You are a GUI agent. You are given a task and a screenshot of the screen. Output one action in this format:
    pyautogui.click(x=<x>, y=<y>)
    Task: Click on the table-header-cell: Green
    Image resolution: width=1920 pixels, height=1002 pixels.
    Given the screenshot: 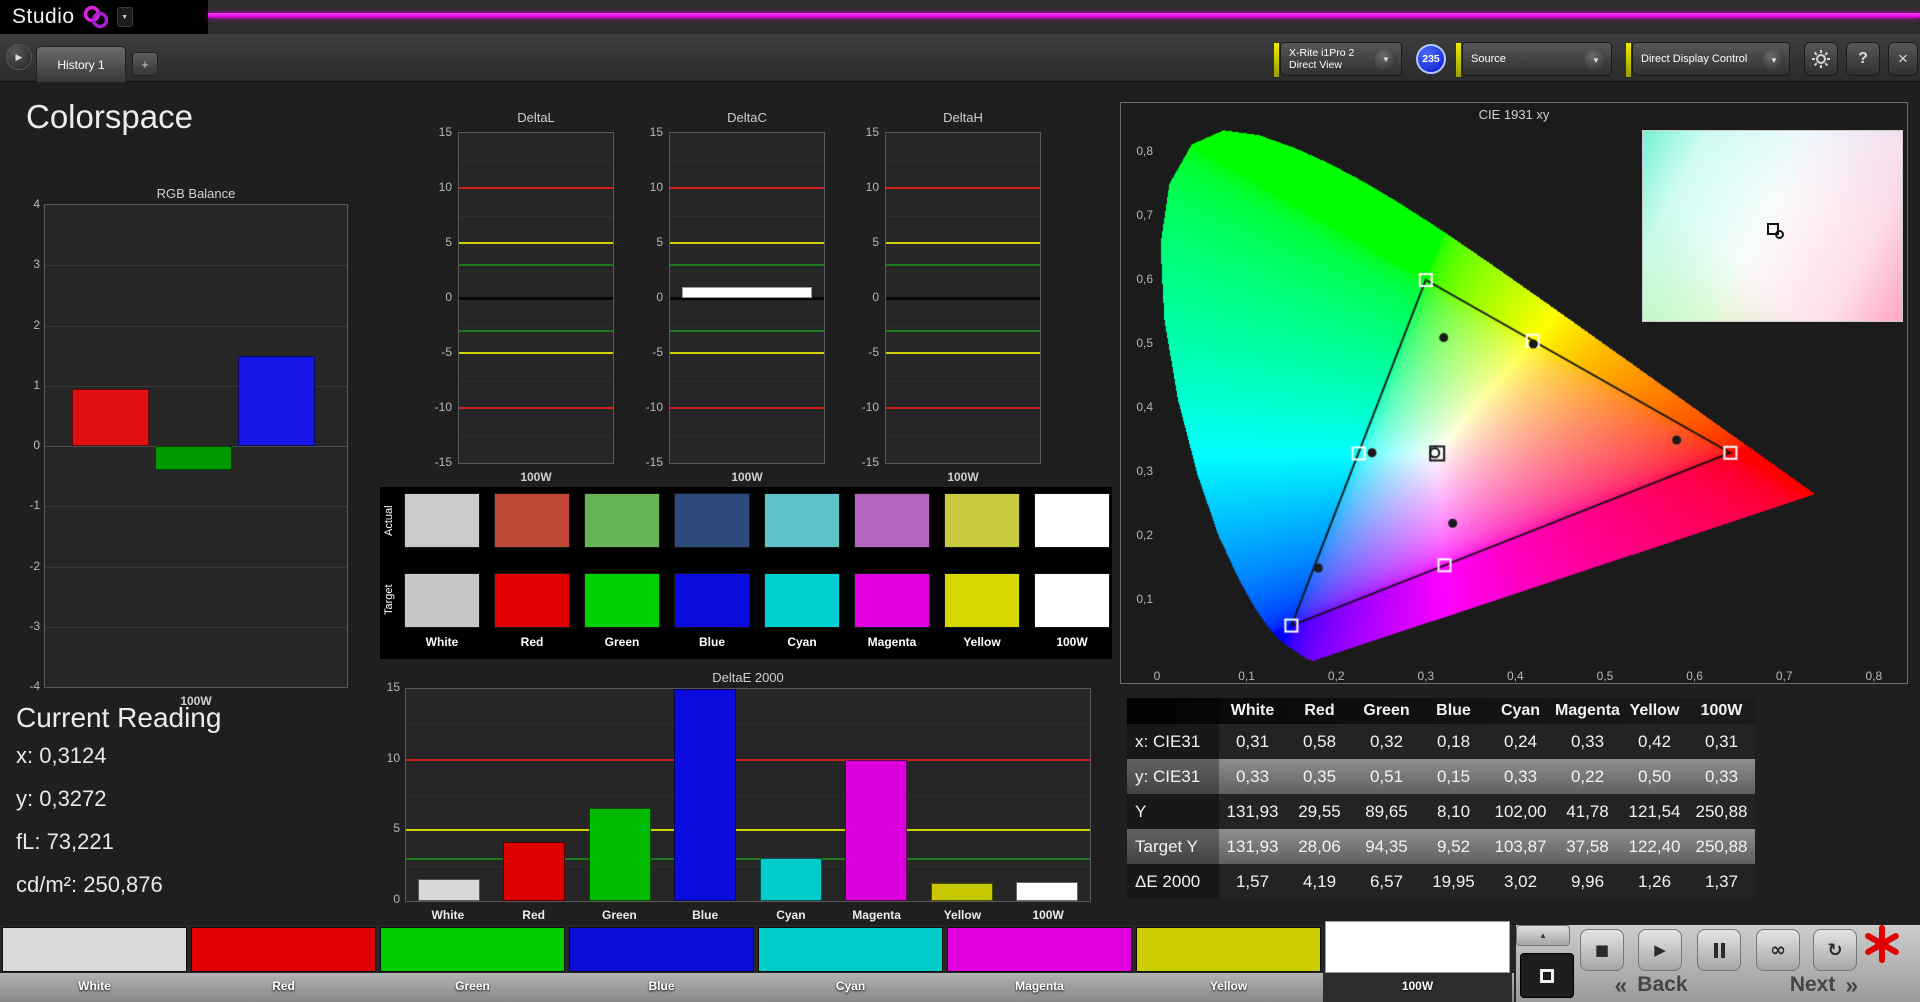 What is the action you would take?
    pyautogui.click(x=1386, y=710)
    